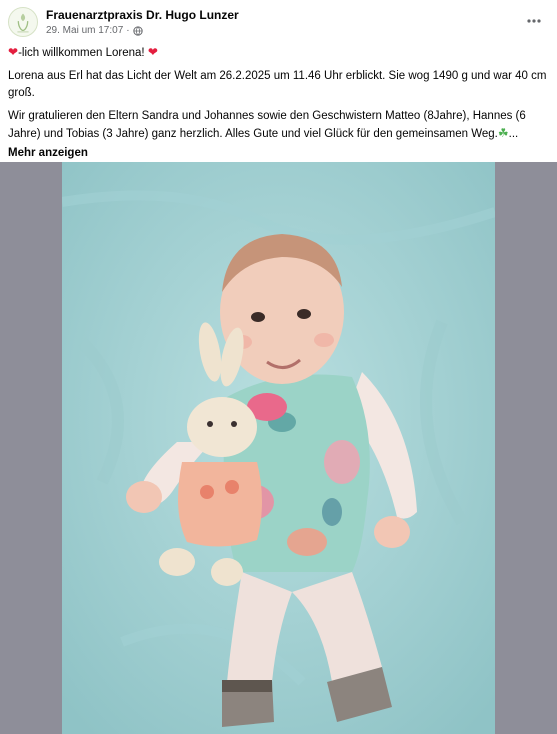  I want to click on avatar-logo-icon, so click(23, 22).